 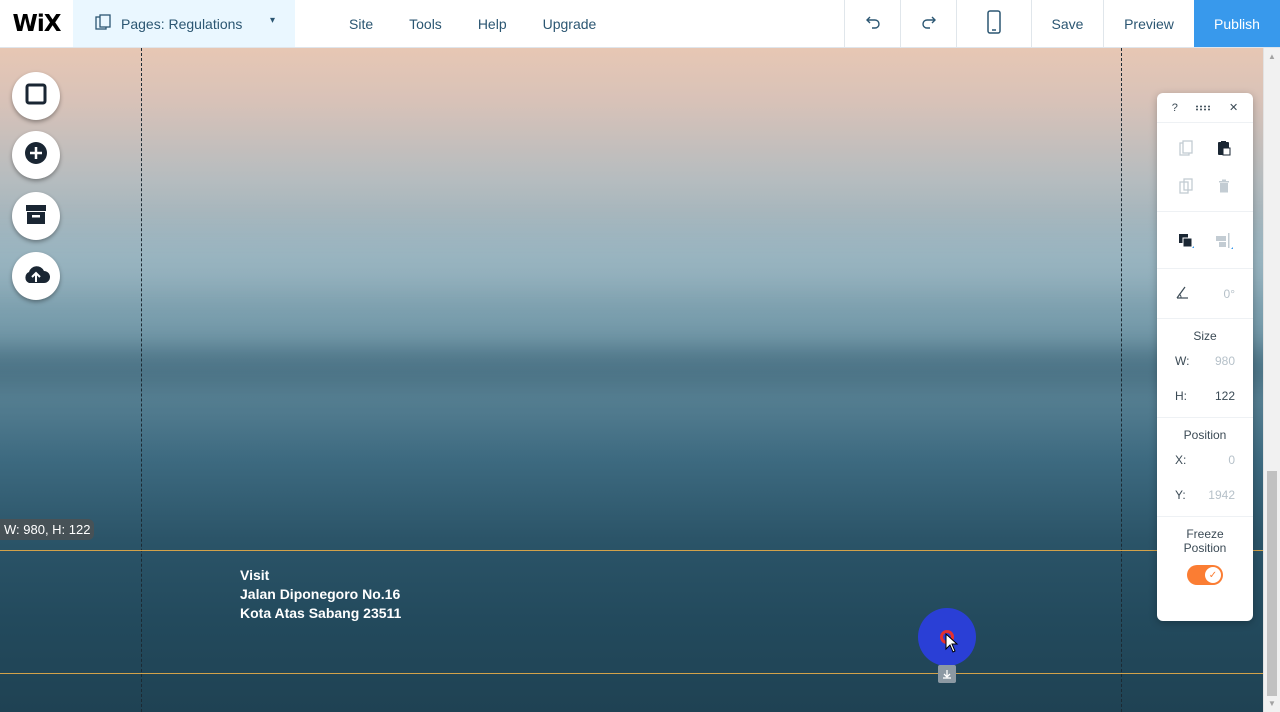 I want to click on cloud-upload-icon, so click(x=36, y=276).